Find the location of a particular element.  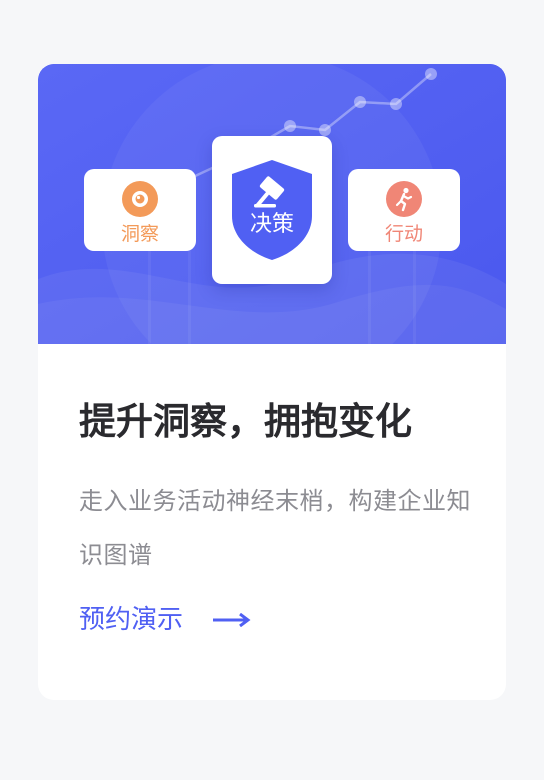

running-person-icon is located at coordinates (404, 199).